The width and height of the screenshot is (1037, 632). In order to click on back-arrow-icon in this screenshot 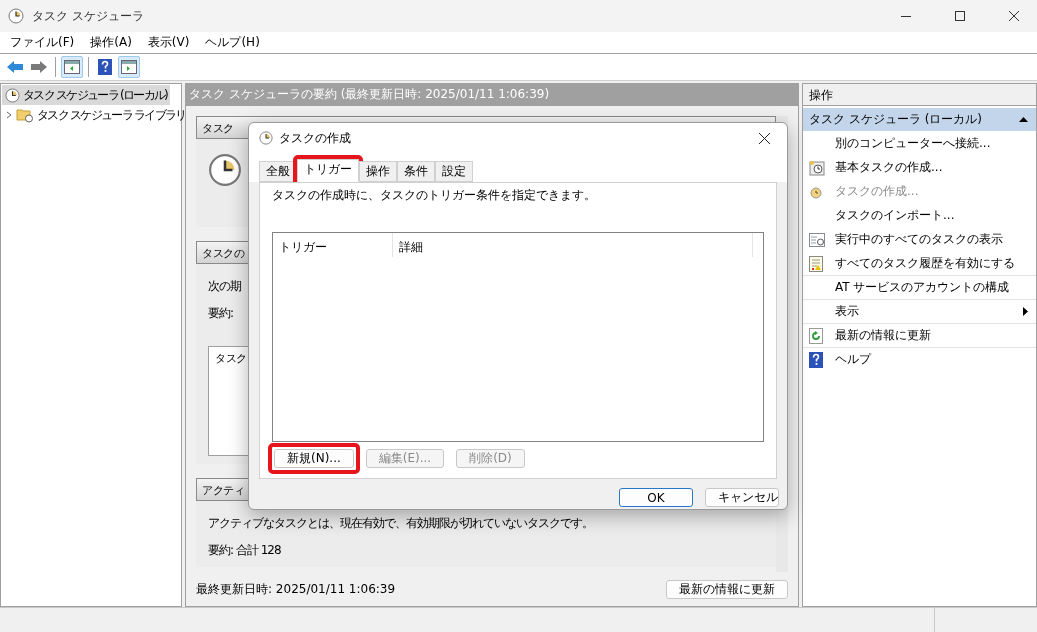, I will do `click(15, 67)`.